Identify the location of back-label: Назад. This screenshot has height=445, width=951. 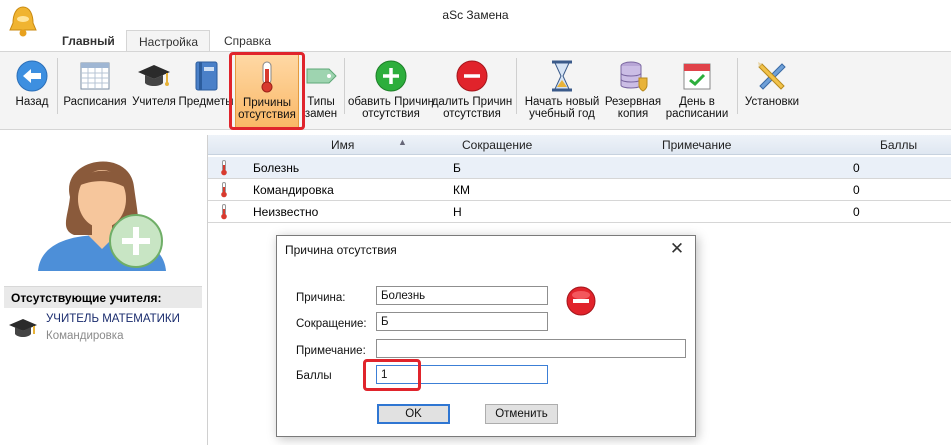
(32, 102).